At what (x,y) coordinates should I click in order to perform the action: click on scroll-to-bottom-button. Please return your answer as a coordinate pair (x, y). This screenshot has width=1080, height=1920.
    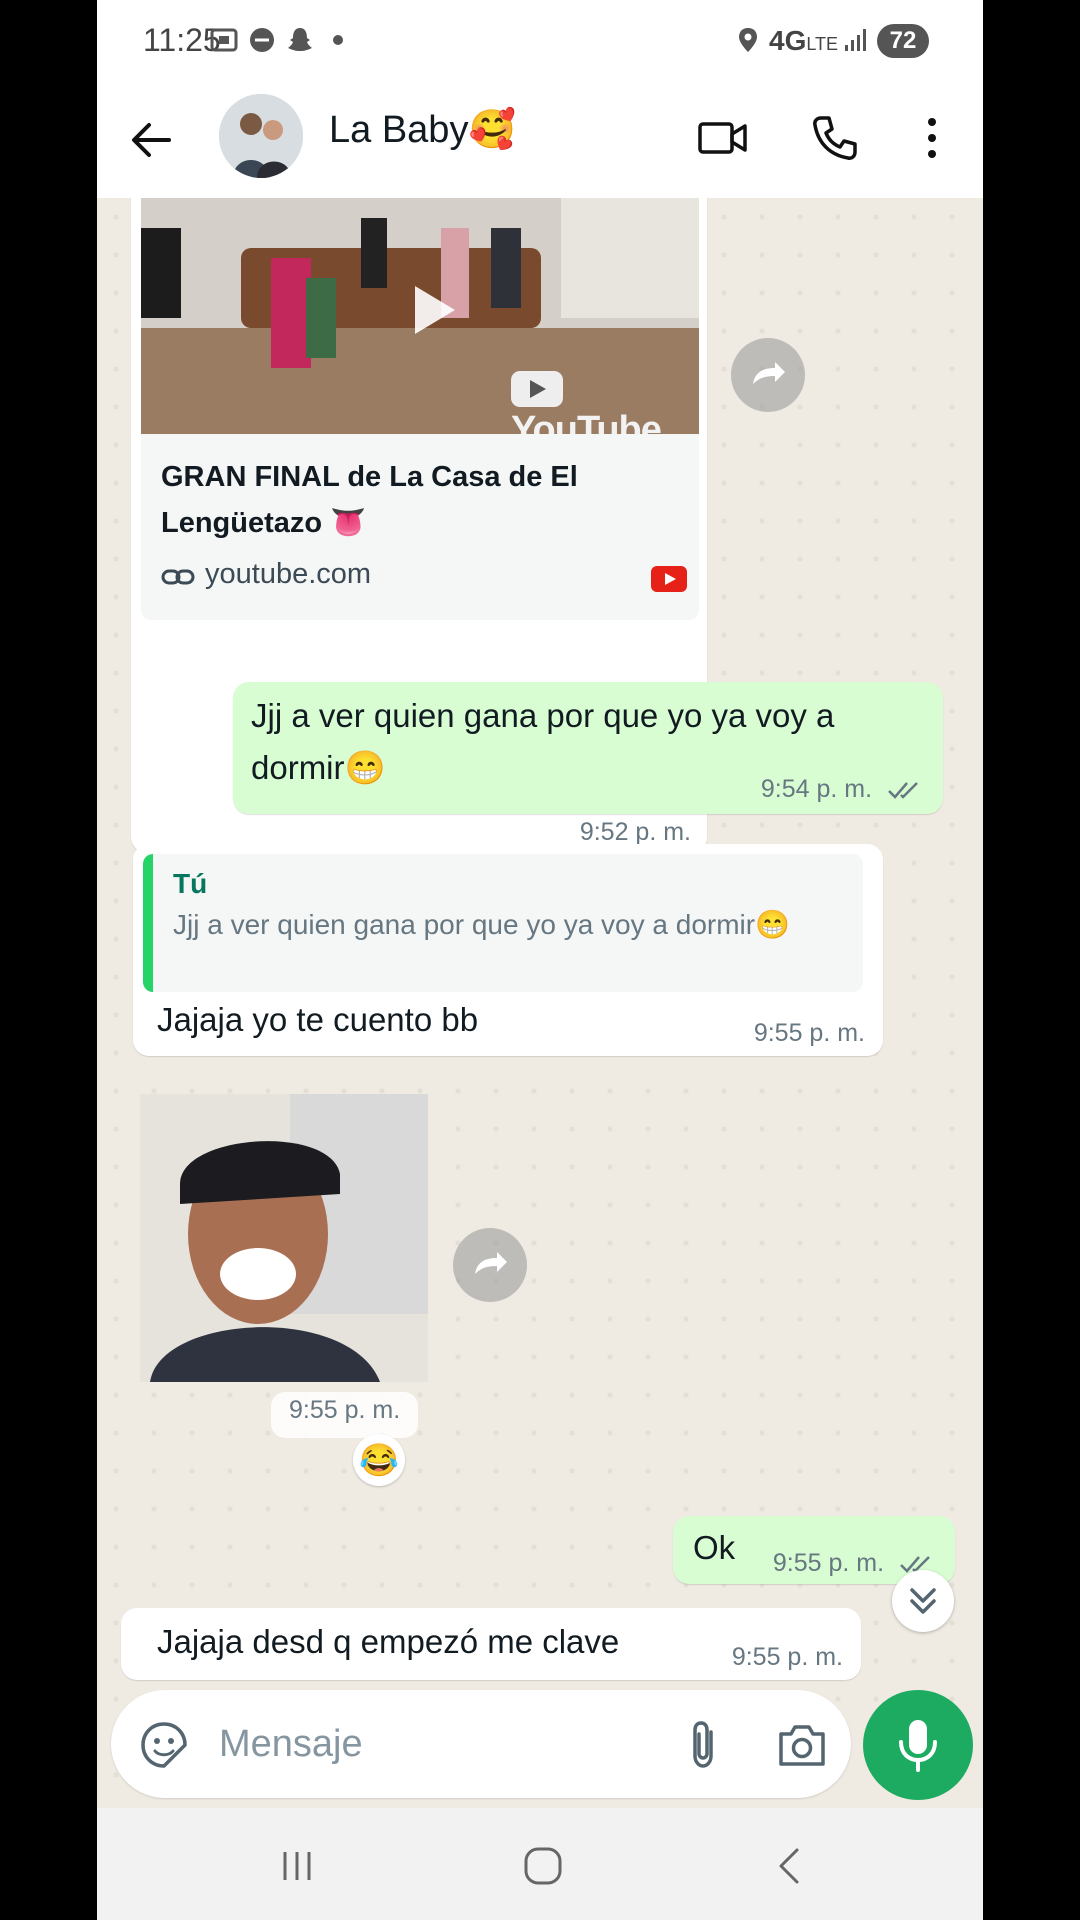
    Looking at the image, I should click on (923, 1601).